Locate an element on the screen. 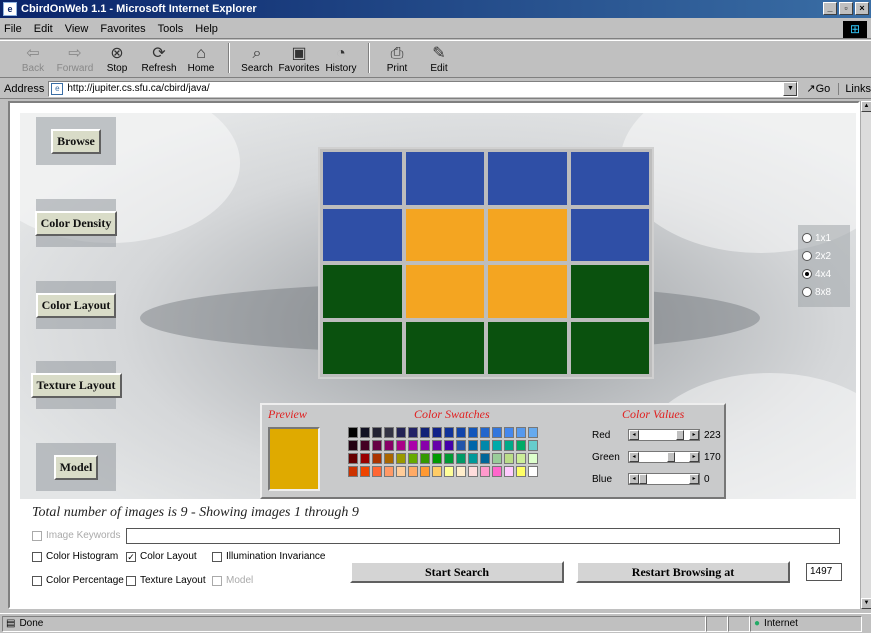 The image size is (871, 633). color-histogram-checkbox-row: Color Histogram is located at coordinates (75, 556).